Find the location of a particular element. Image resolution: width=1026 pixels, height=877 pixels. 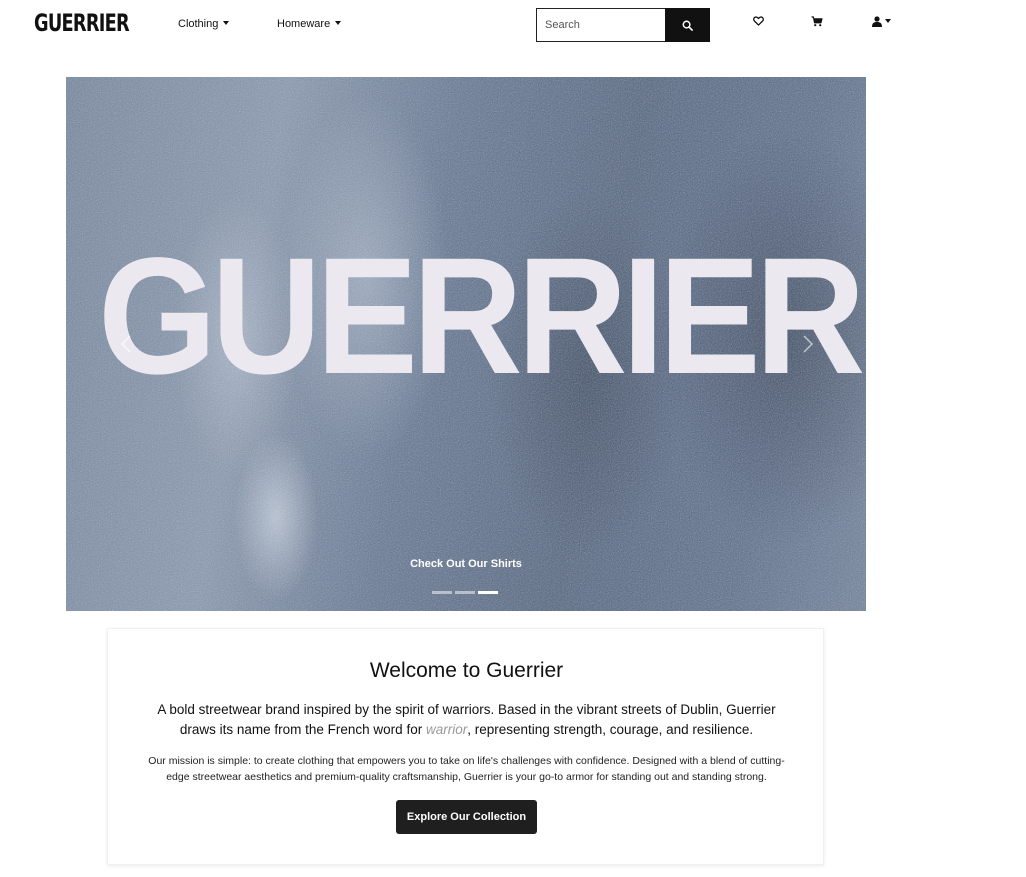

welcome-title: Welcome to Guerrier is located at coordinates (466, 670).